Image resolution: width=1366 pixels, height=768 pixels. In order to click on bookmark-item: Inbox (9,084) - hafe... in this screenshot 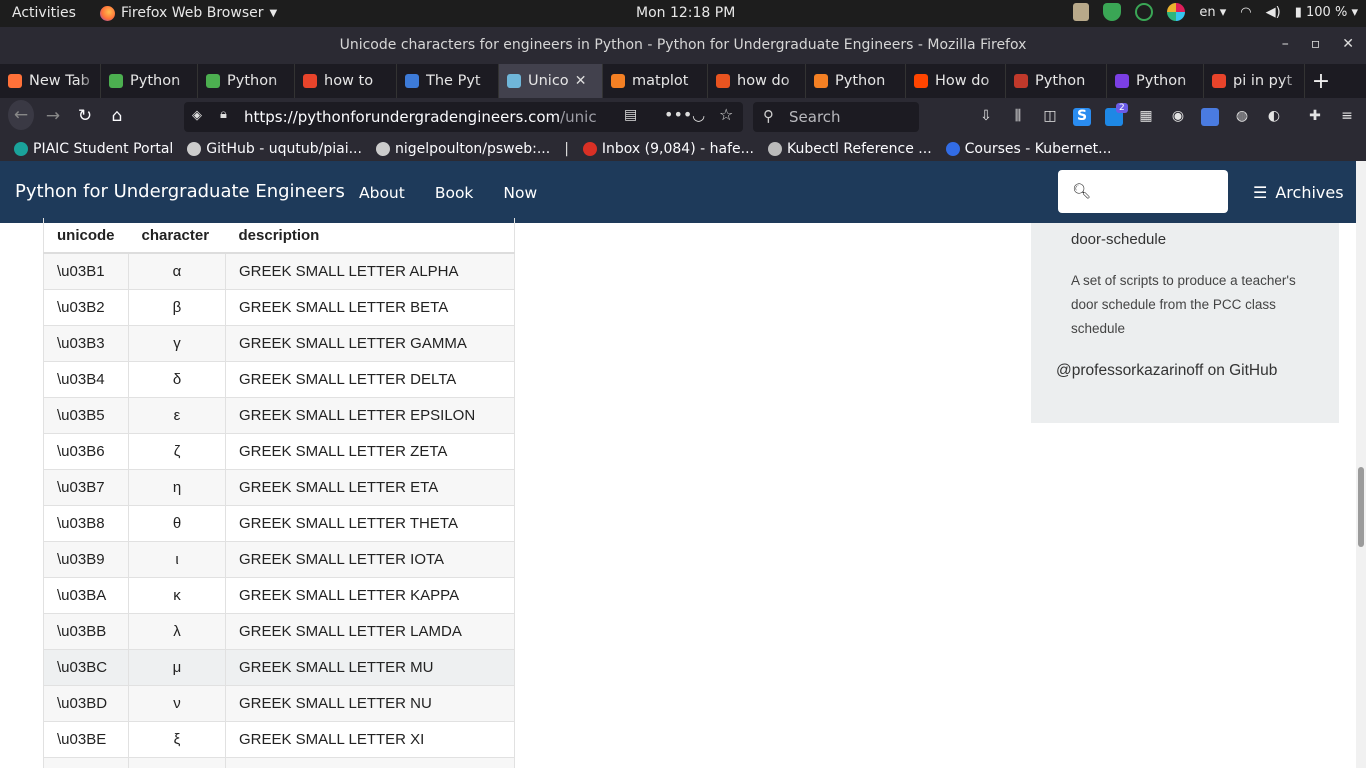, I will do `click(668, 149)`.